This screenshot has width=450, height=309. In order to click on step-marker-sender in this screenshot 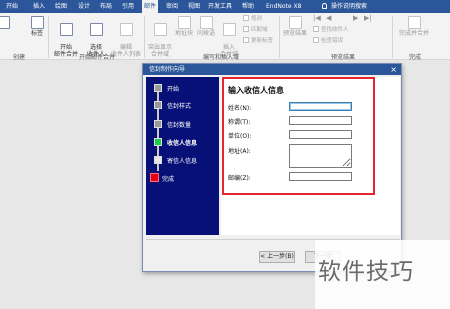, I will do `click(158, 160)`.